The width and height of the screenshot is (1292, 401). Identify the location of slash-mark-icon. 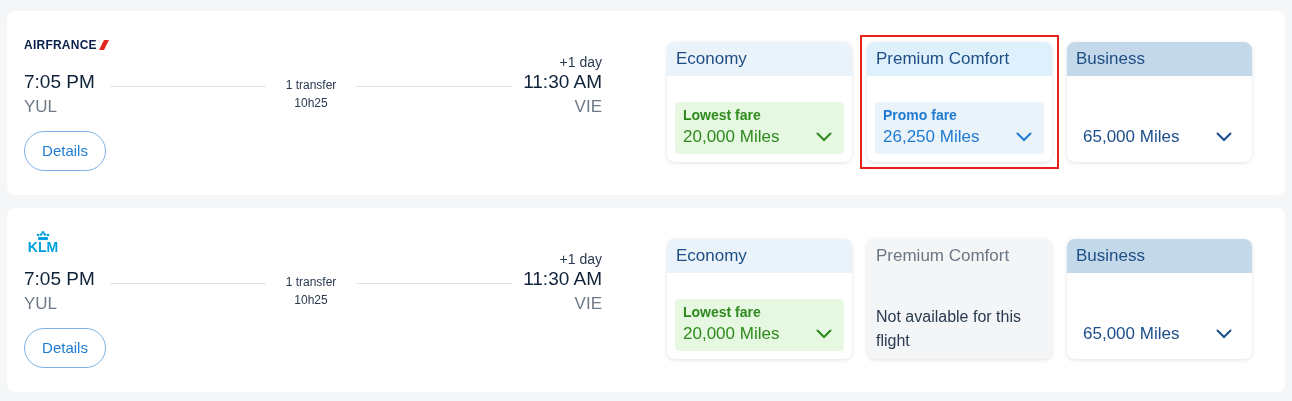
(103, 45).